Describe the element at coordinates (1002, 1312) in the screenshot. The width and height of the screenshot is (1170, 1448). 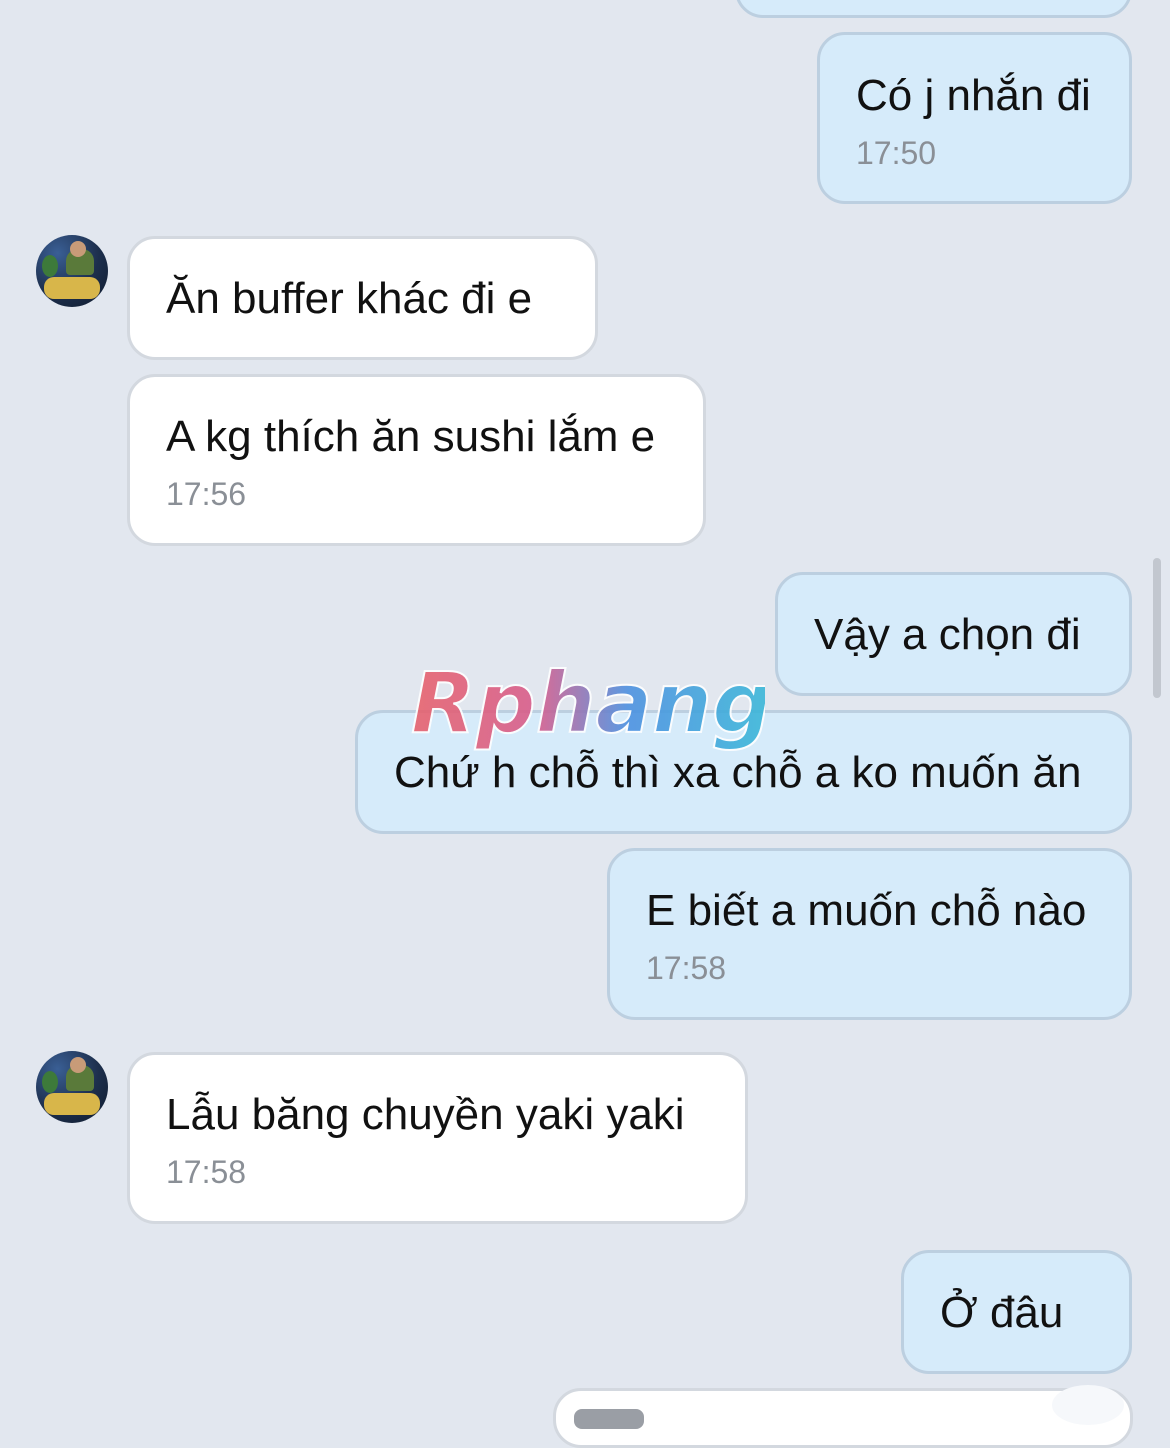
I see `message-text: Ở đâu` at that location.